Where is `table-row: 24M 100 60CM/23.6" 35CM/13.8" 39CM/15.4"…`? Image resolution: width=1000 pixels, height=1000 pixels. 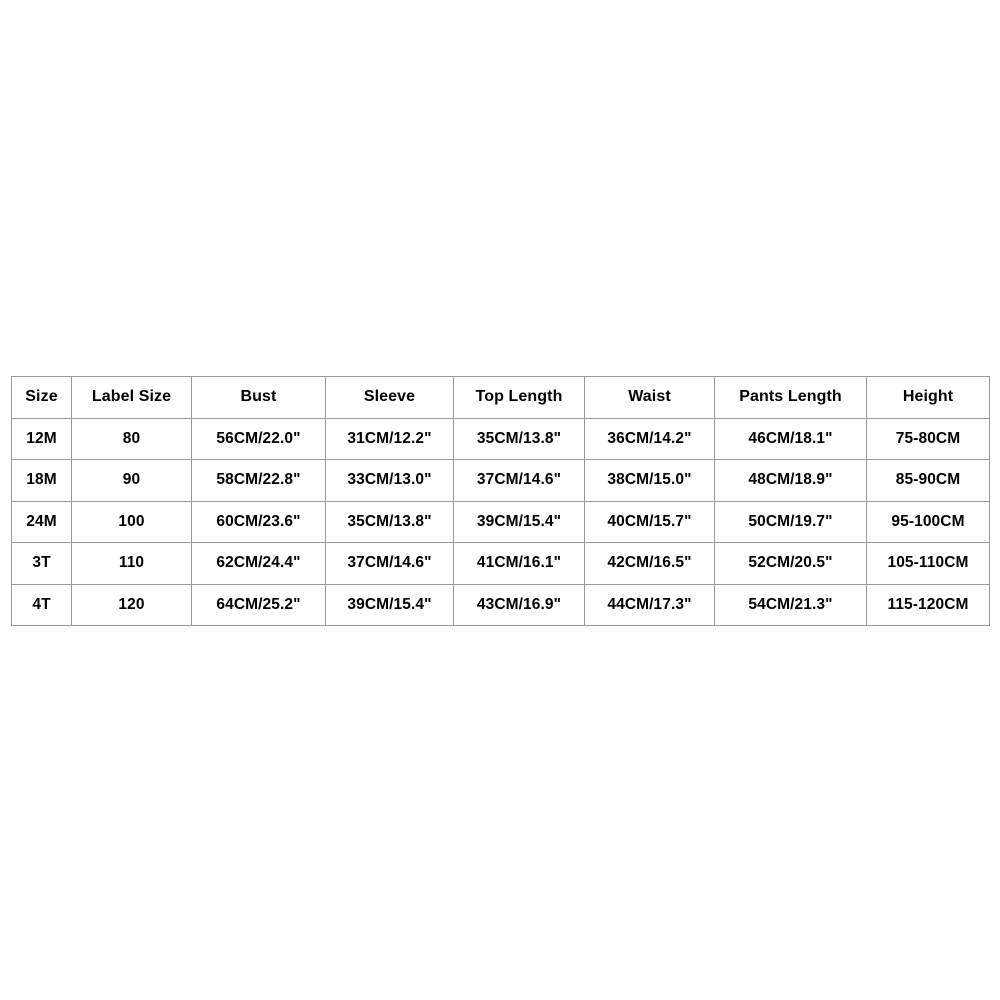 table-row: 24M 100 60CM/23.6" 35CM/13.8" 39CM/15.4"… is located at coordinates (500, 521).